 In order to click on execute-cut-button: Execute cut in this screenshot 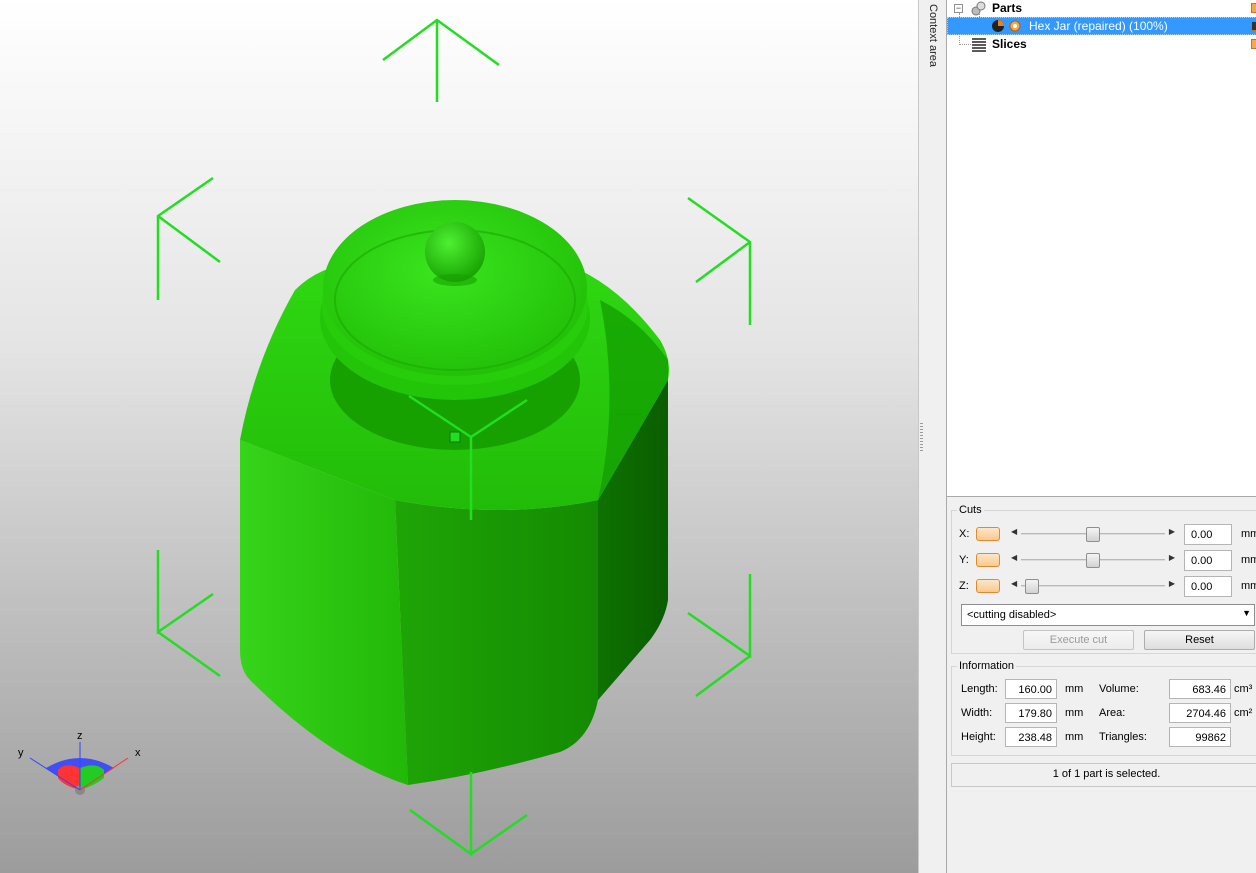, I will do `click(1078, 640)`.